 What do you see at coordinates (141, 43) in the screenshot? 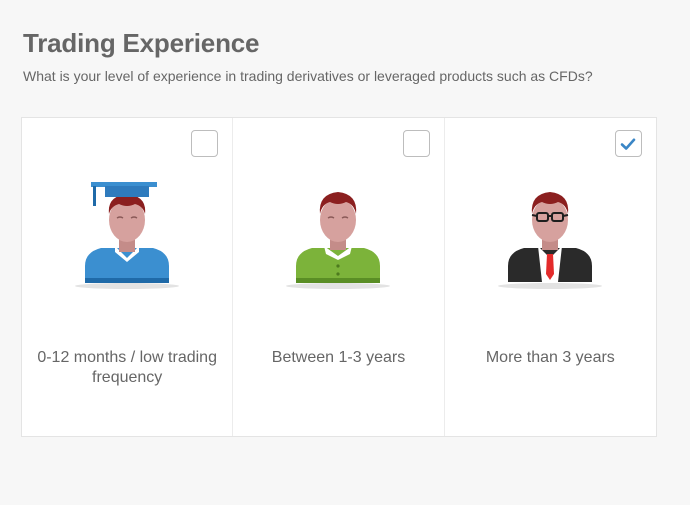
I see `page-title: Trading Experience` at bounding box center [141, 43].